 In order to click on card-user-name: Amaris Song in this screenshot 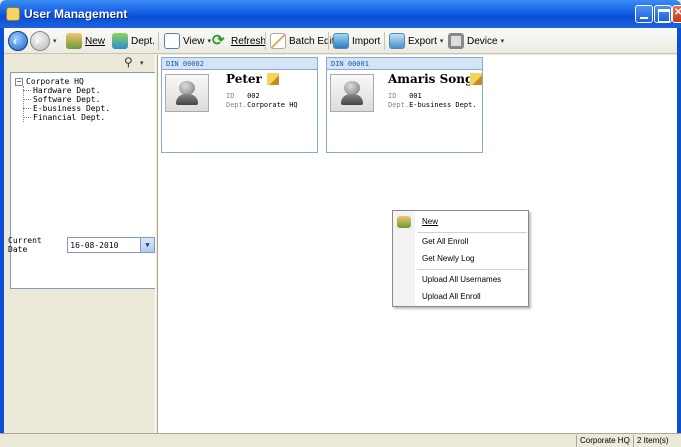, I will do `click(431, 79)`.